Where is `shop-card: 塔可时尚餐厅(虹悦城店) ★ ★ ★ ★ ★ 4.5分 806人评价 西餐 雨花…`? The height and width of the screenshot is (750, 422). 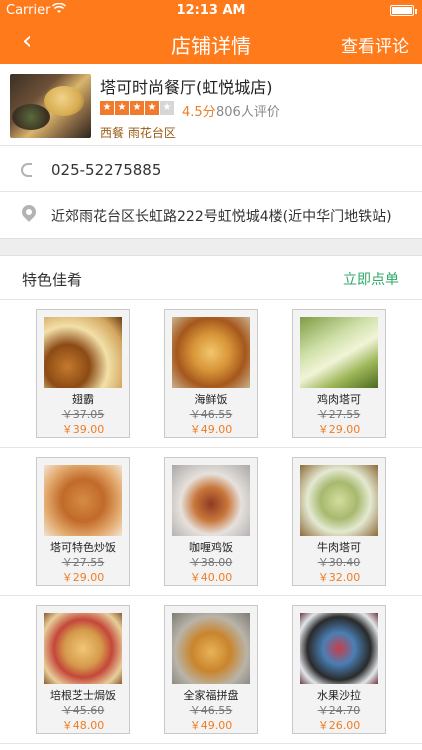
shop-card: 塔可时尚餐厅(虹悦城店) ★ ★ ★ ★ ★ 4.5分 806人评价 西餐 雨花… is located at coordinates (211, 105).